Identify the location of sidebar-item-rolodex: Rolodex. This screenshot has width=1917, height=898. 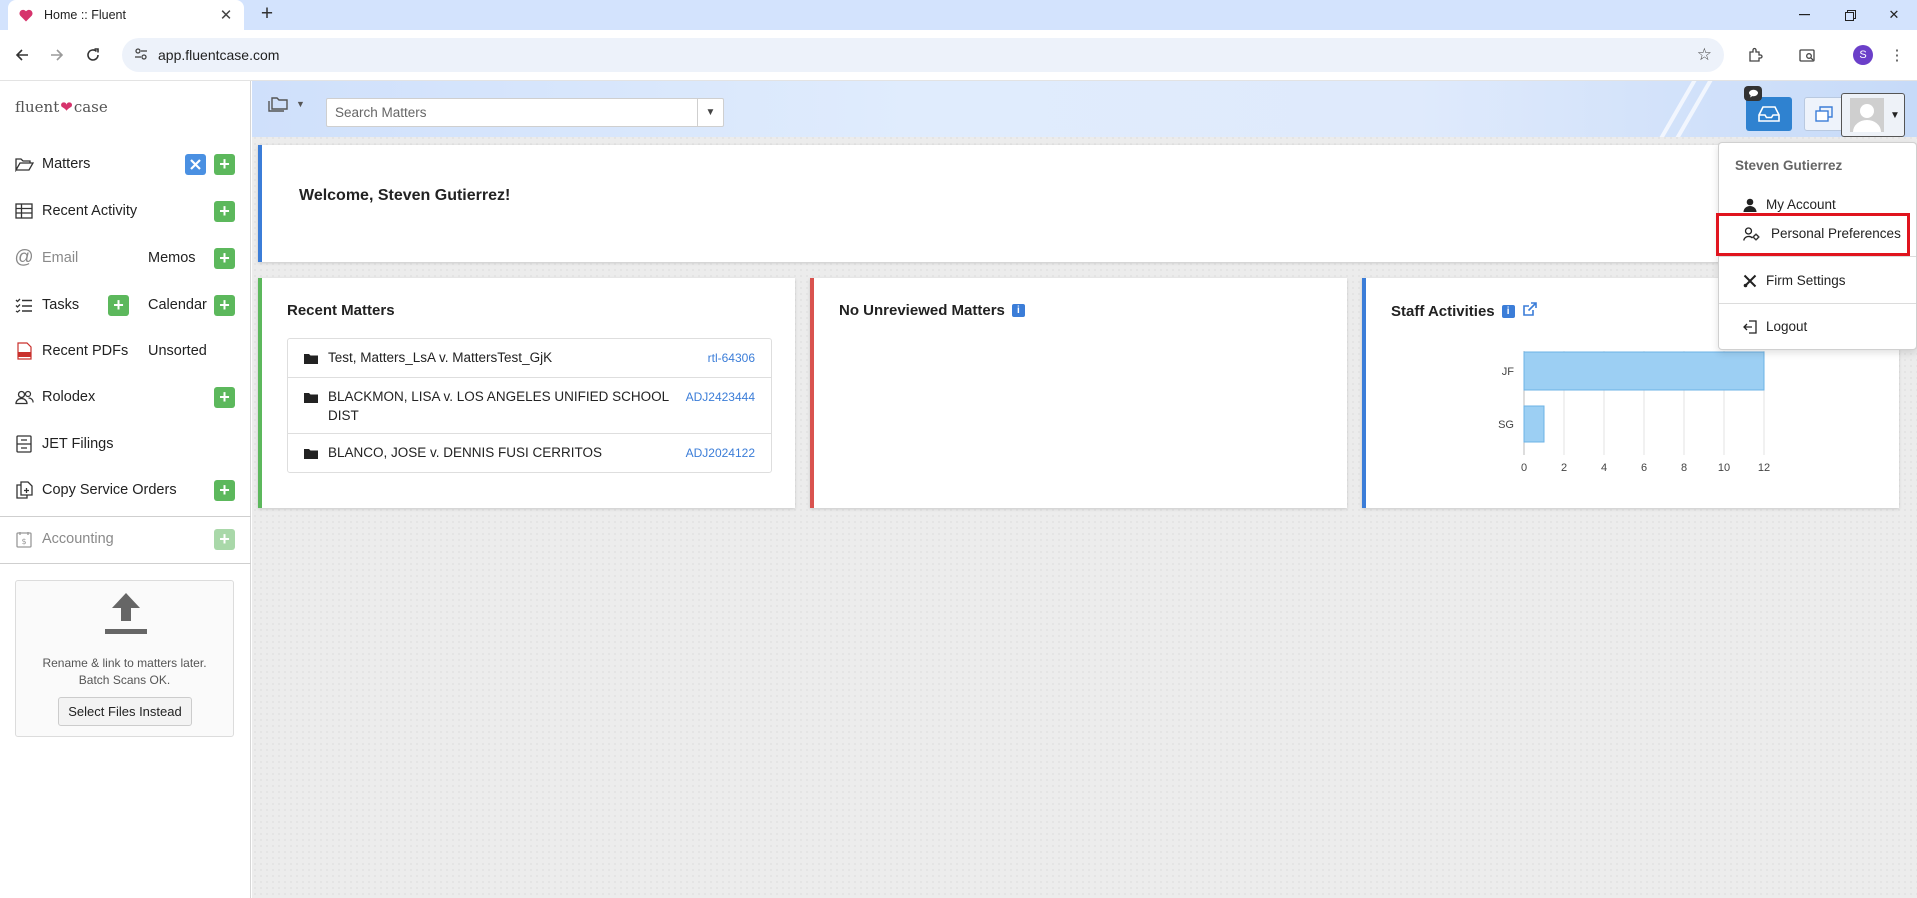
(54, 397).